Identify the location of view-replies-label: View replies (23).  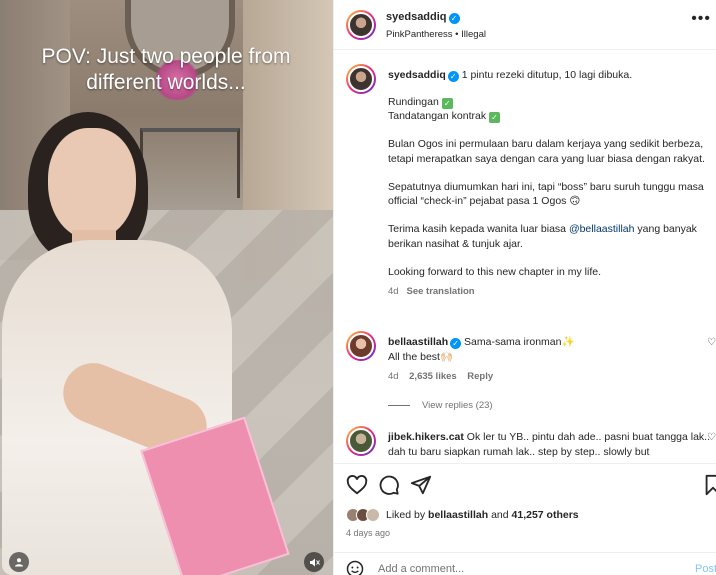
(457, 405).